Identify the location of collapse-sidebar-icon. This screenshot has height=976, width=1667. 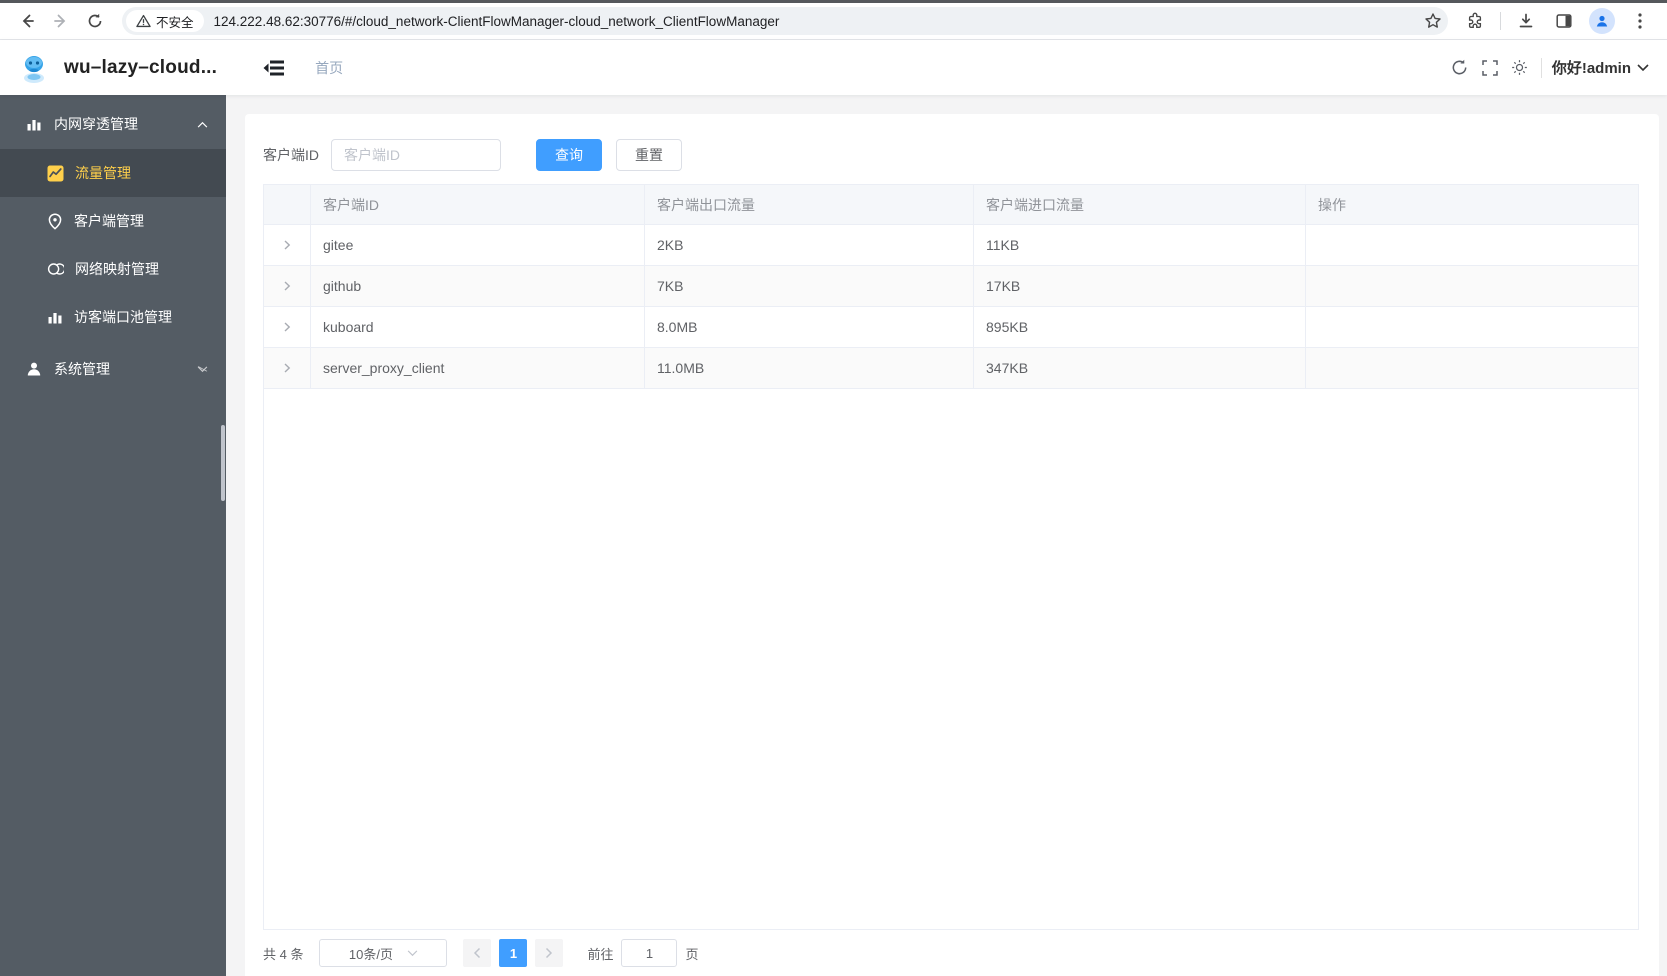
(274, 68).